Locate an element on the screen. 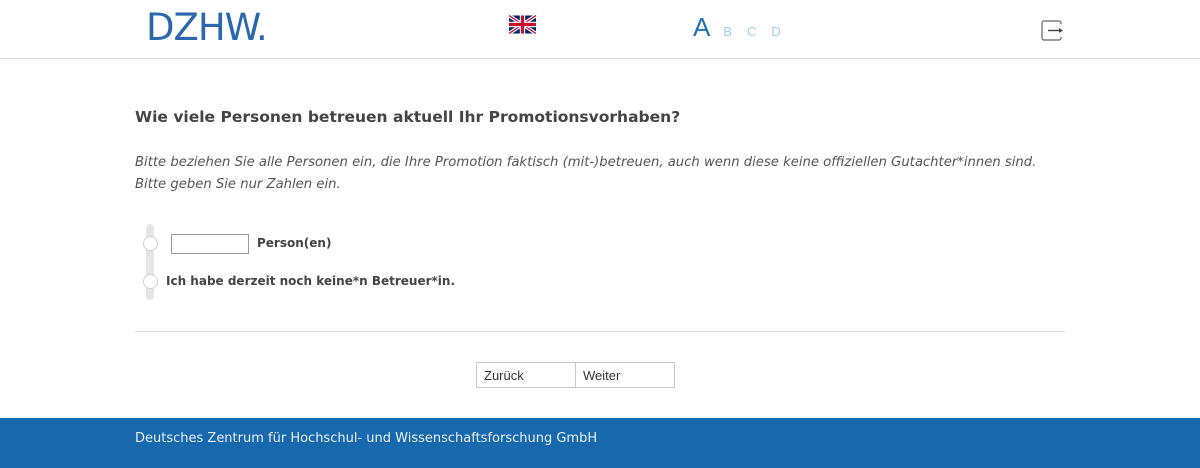 The image size is (1200, 468). radio-no-supervisor is located at coordinates (150, 281).